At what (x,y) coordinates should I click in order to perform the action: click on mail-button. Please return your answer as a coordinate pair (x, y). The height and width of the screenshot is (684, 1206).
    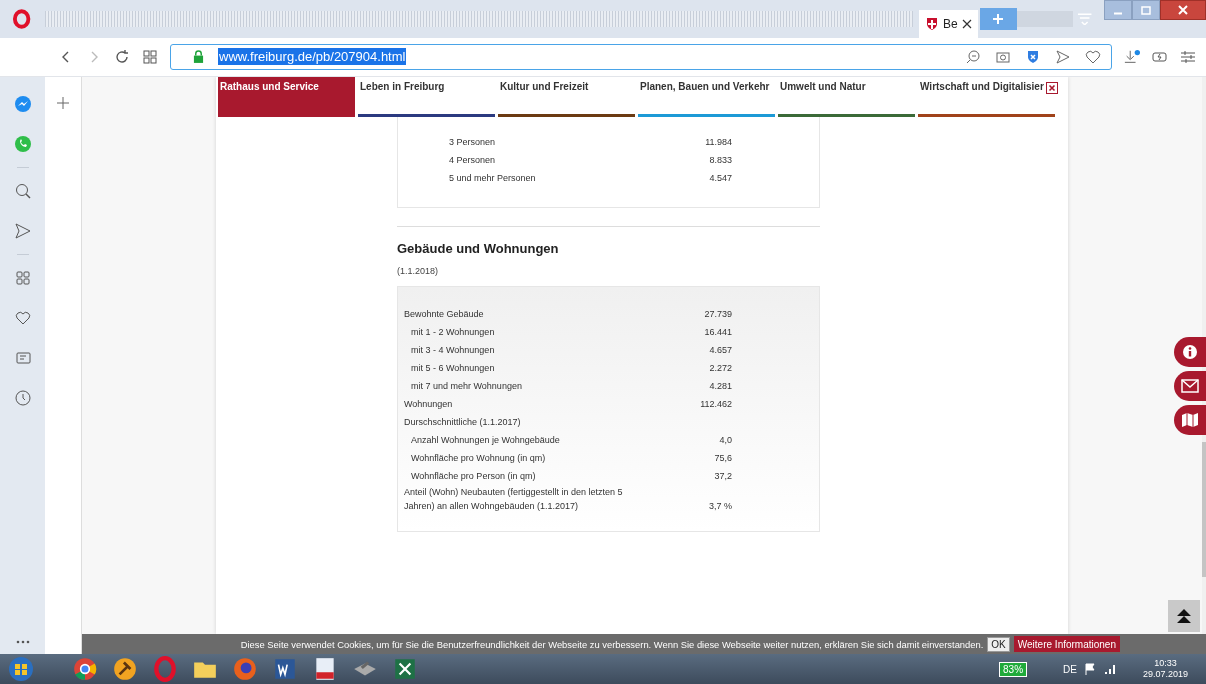
    Looking at the image, I should click on (1190, 385).